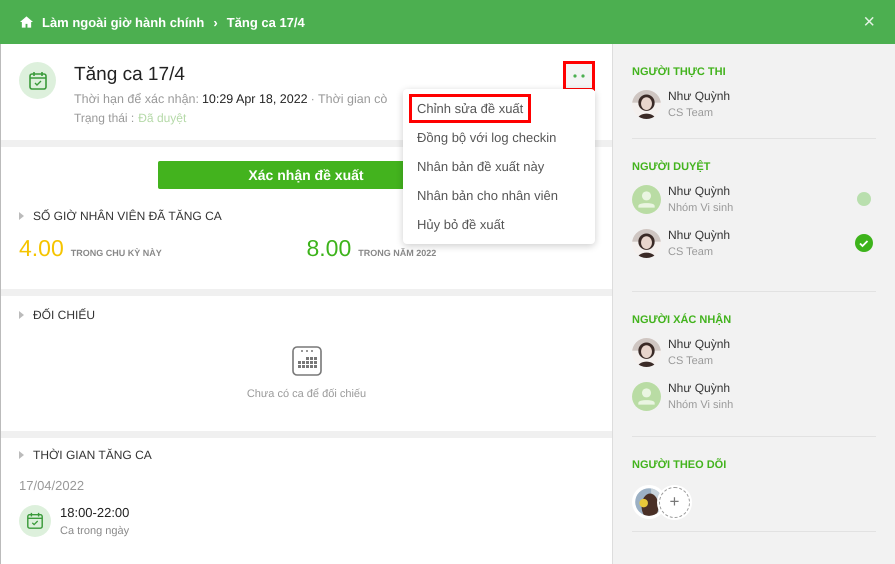  What do you see at coordinates (64, 315) in the screenshot?
I see `section-title: ĐỐI CHIẾU` at bounding box center [64, 315].